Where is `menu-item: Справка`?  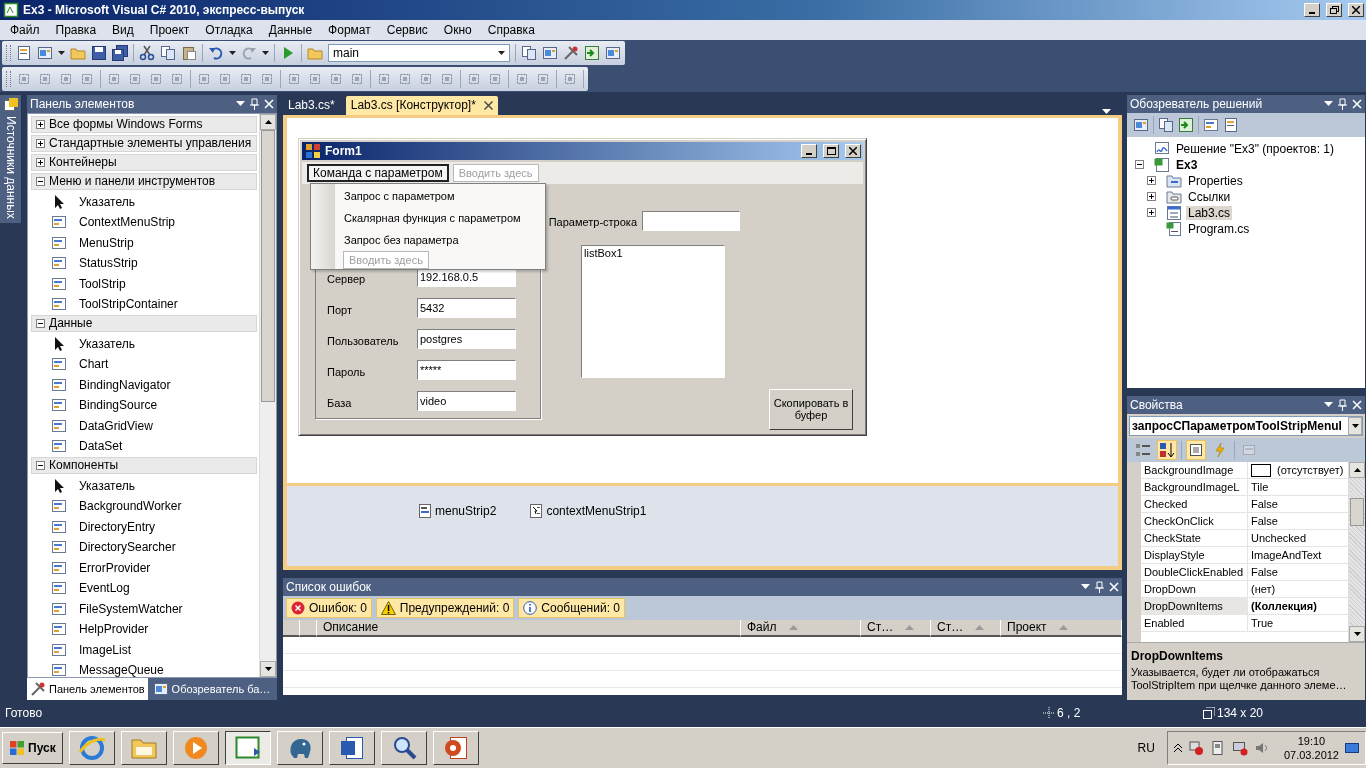 menu-item: Справка is located at coordinates (511, 29).